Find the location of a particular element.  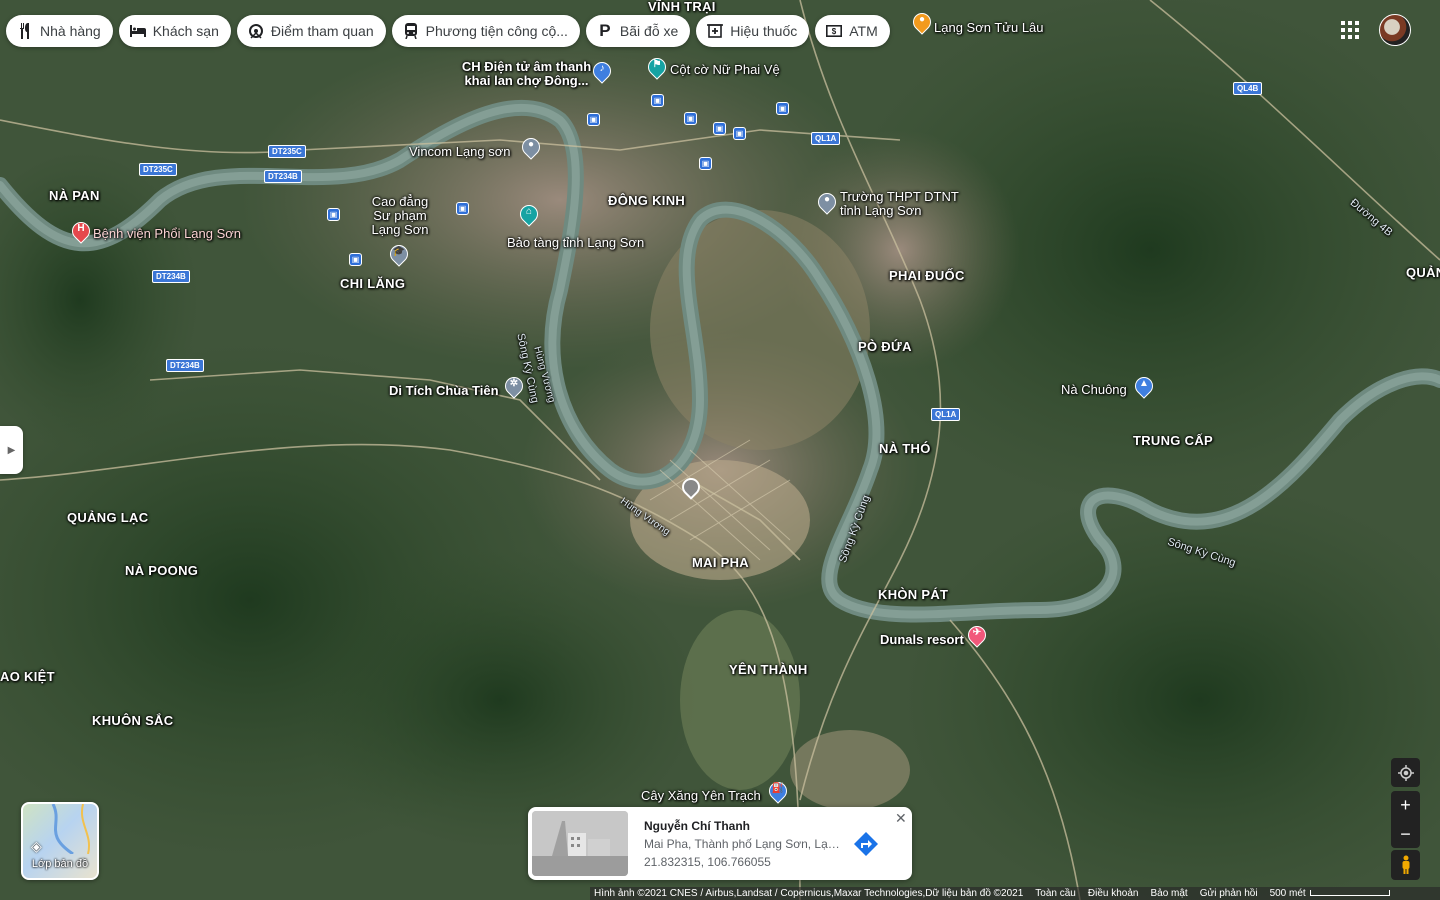

attraction-icon is located at coordinates (256, 31).